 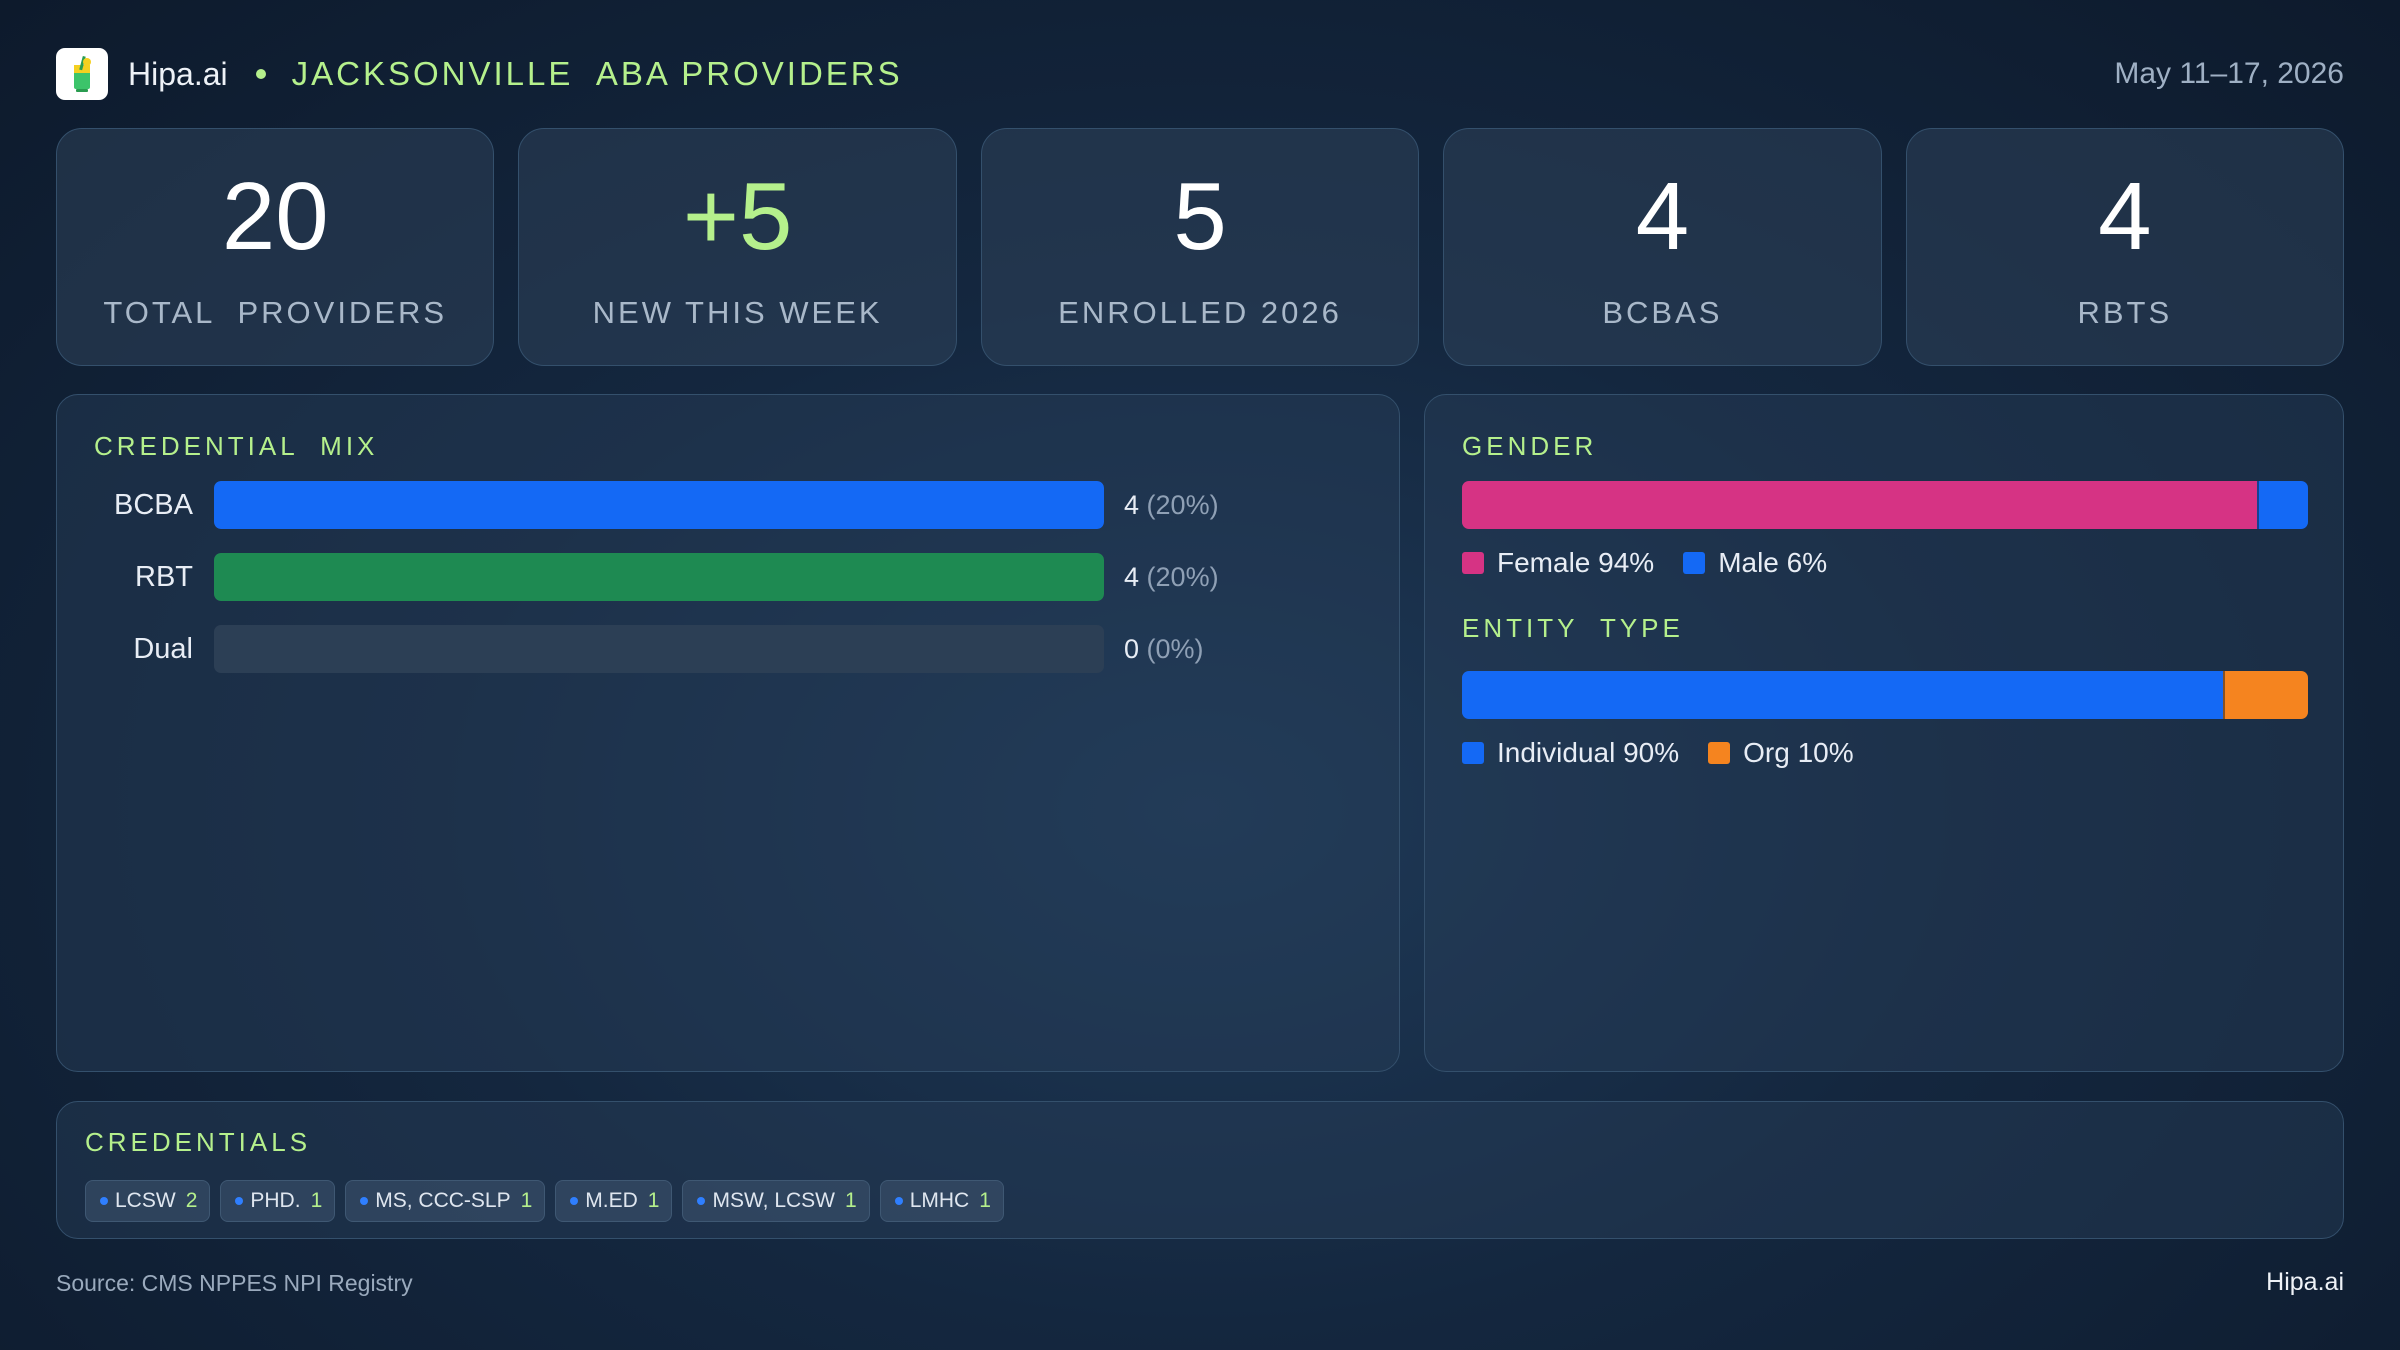 I want to click on chip-name: LCSW, so click(x=145, y=1200).